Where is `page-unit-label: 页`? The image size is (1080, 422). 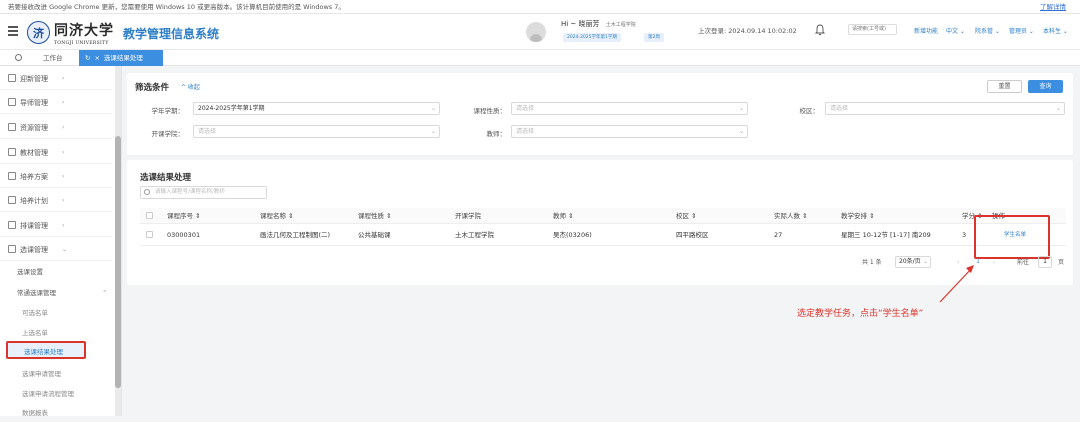
page-unit-label: 页 is located at coordinates (1061, 262).